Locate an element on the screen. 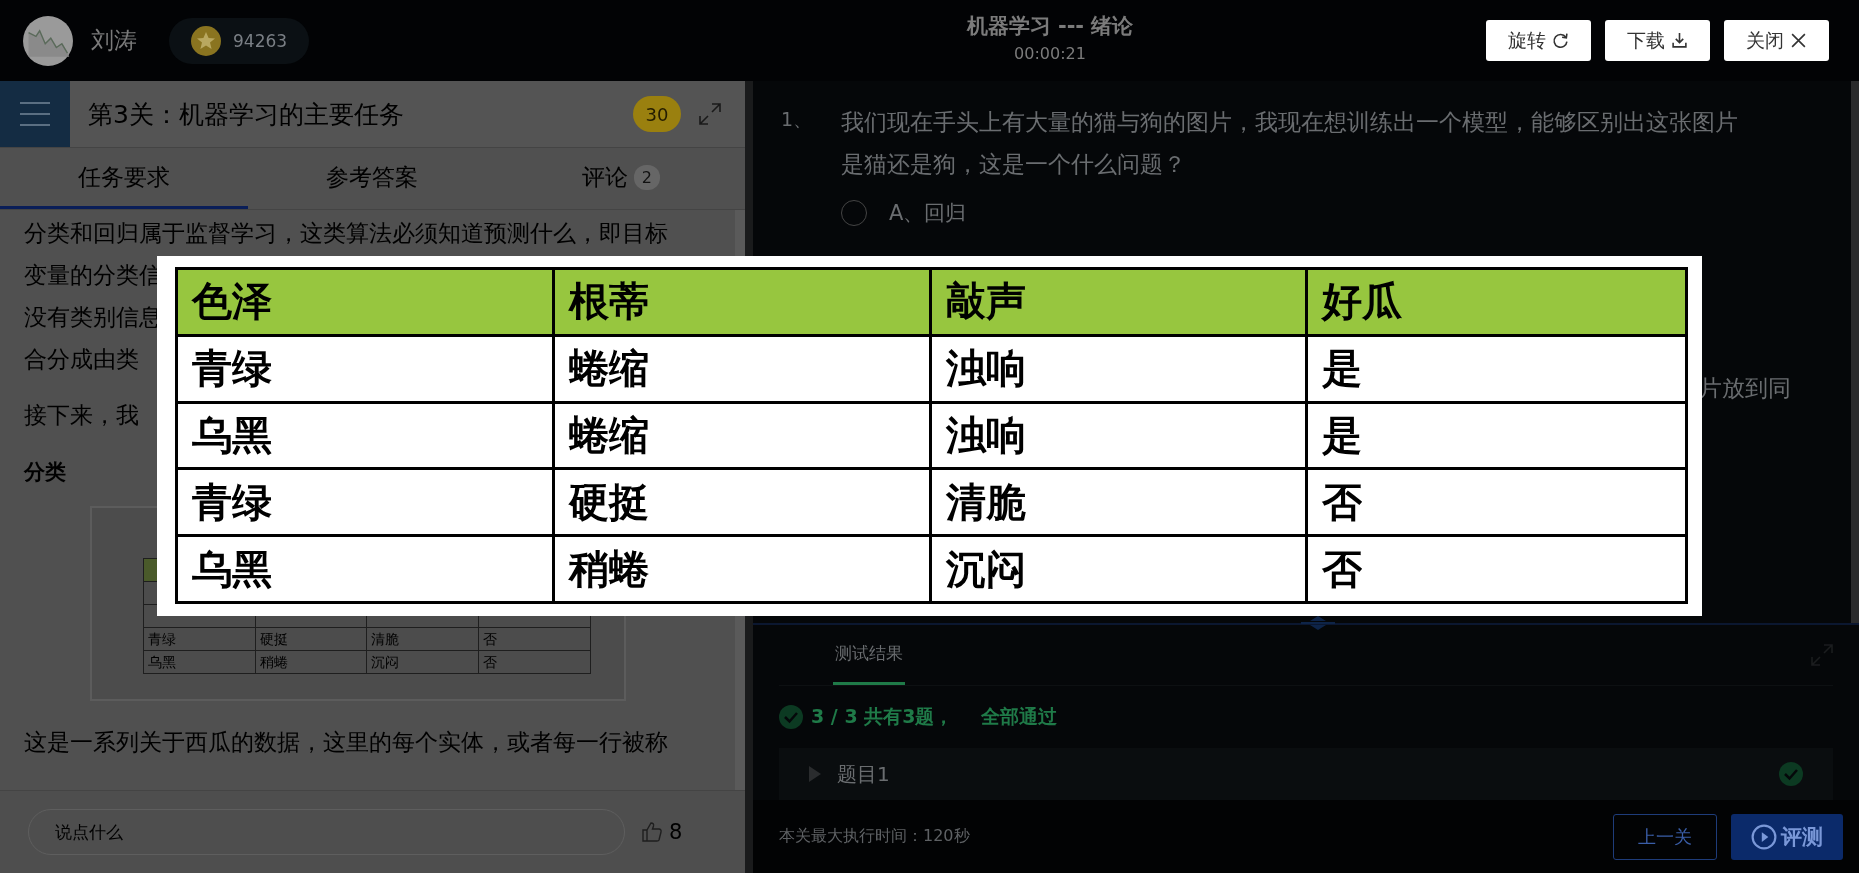 This screenshot has height=873, width=1859. timer: 00:00:21 is located at coordinates (1050, 53).